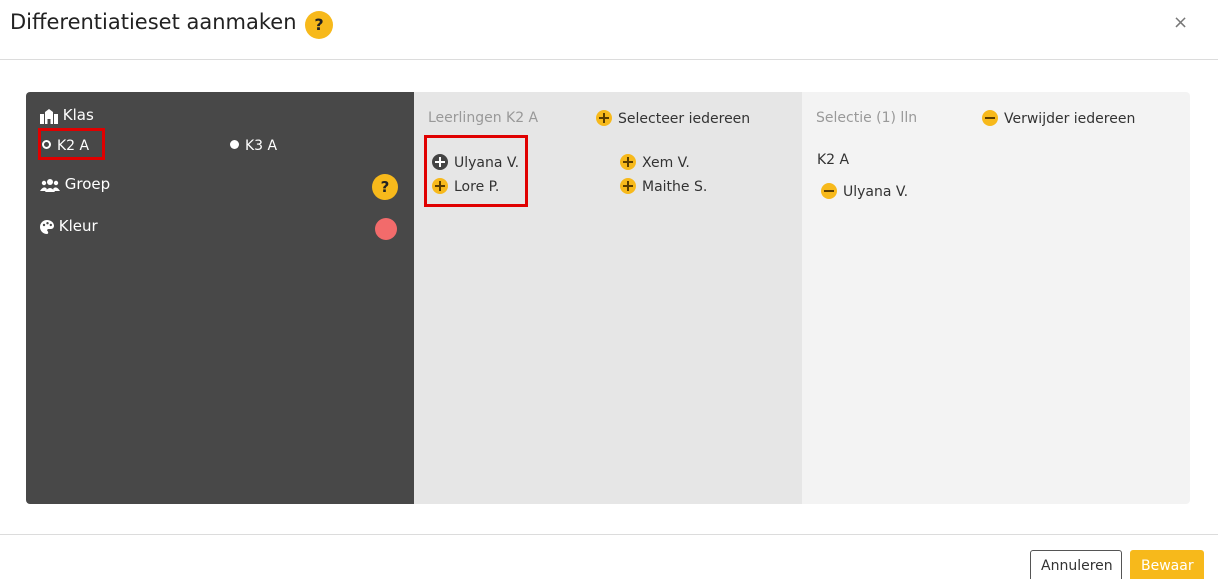 The image size is (1218, 579). What do you see at coordinates (153, 22) in the screenshot?
I see `dialog-title: Differentiatieset aanmaken` at bounding box center [153, 22].